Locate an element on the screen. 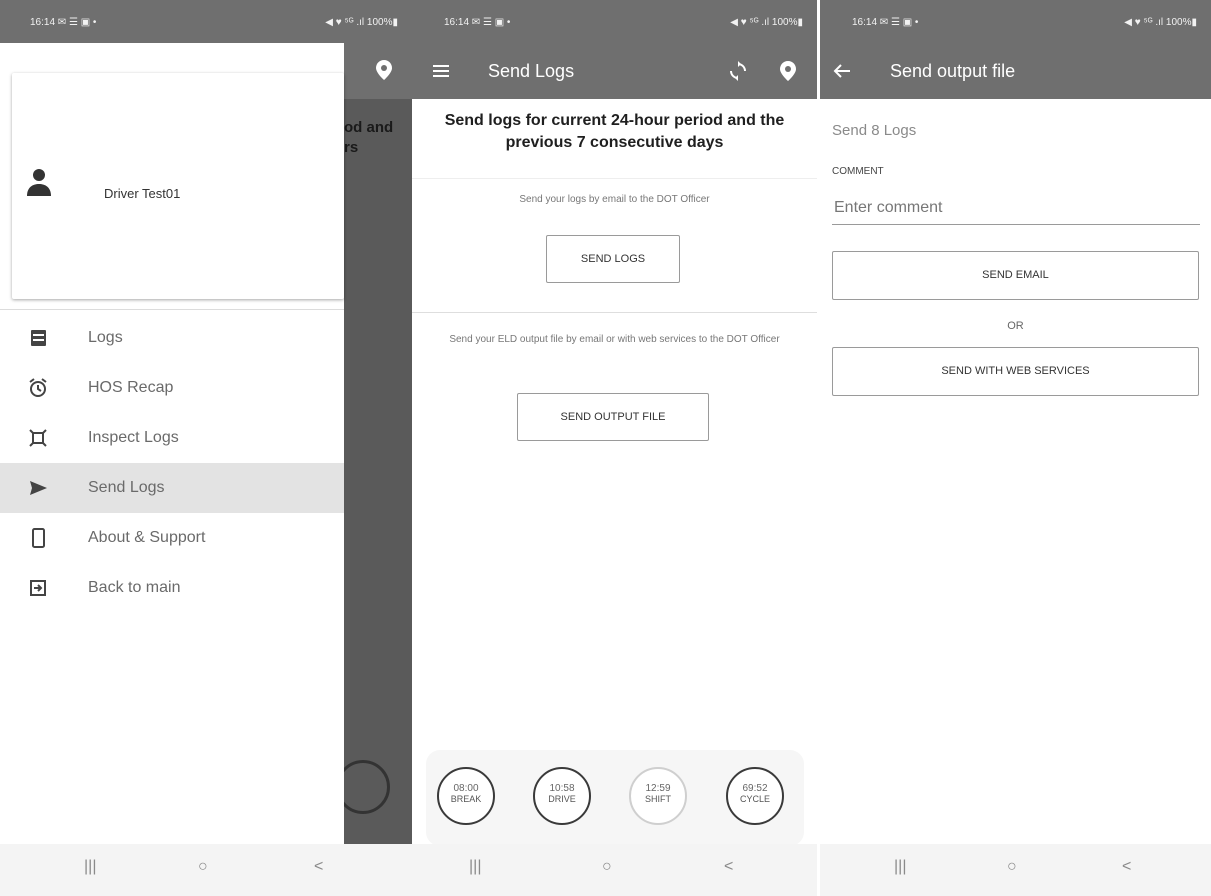 This screenshot has height=896, width=1211. send-output-file-button: SEND OUTPUT FILE is located at coordinates (613, 417).